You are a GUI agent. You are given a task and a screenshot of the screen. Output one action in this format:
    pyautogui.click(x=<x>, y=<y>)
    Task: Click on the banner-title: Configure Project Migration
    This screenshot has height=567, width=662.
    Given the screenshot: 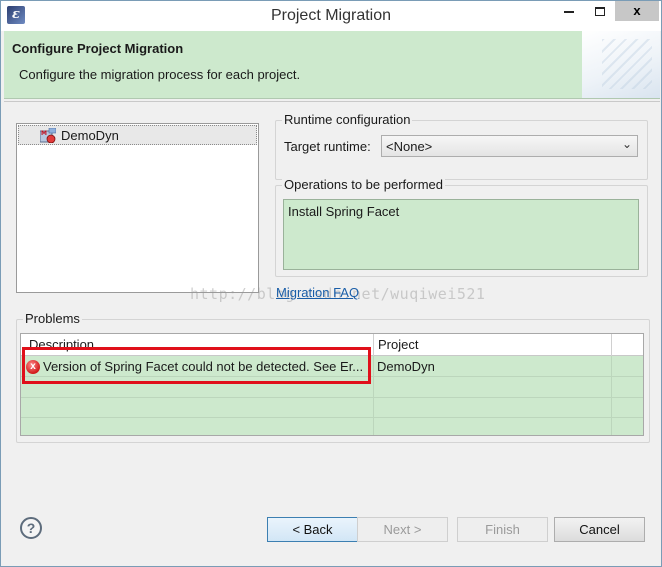 What is the action you would take?
    pyautogui.click(x=98, y=48)
    